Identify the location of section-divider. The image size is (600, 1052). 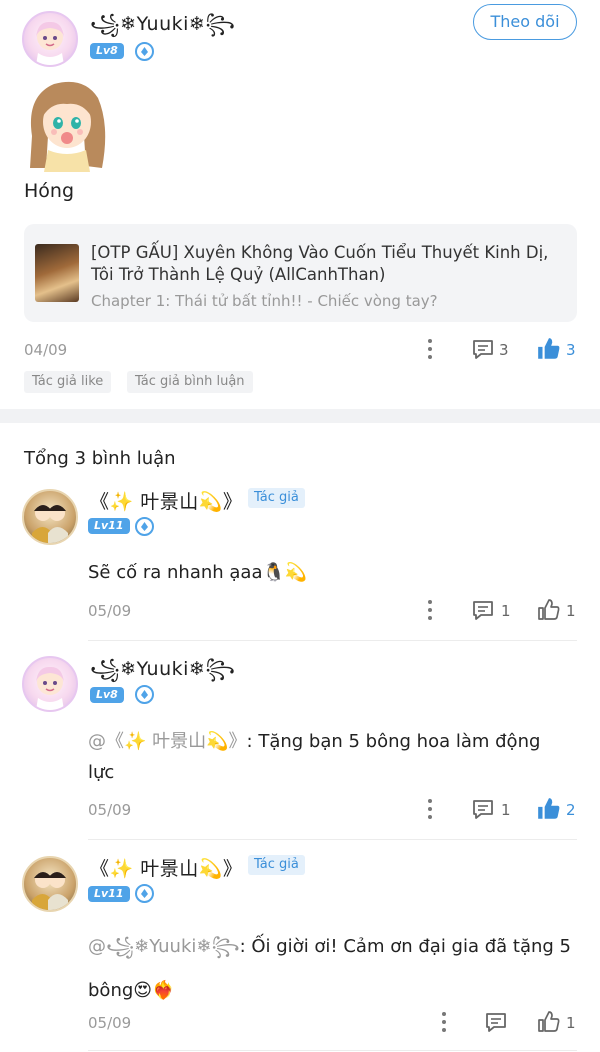
(300, 416).